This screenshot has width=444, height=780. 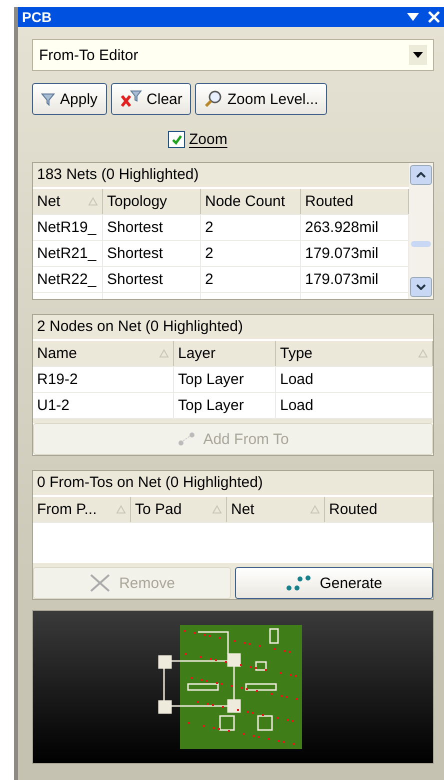 What do you see at coordinates (103, 353) in the screenshot?
I see `column-header: Name` at bounding box center [103, 353].